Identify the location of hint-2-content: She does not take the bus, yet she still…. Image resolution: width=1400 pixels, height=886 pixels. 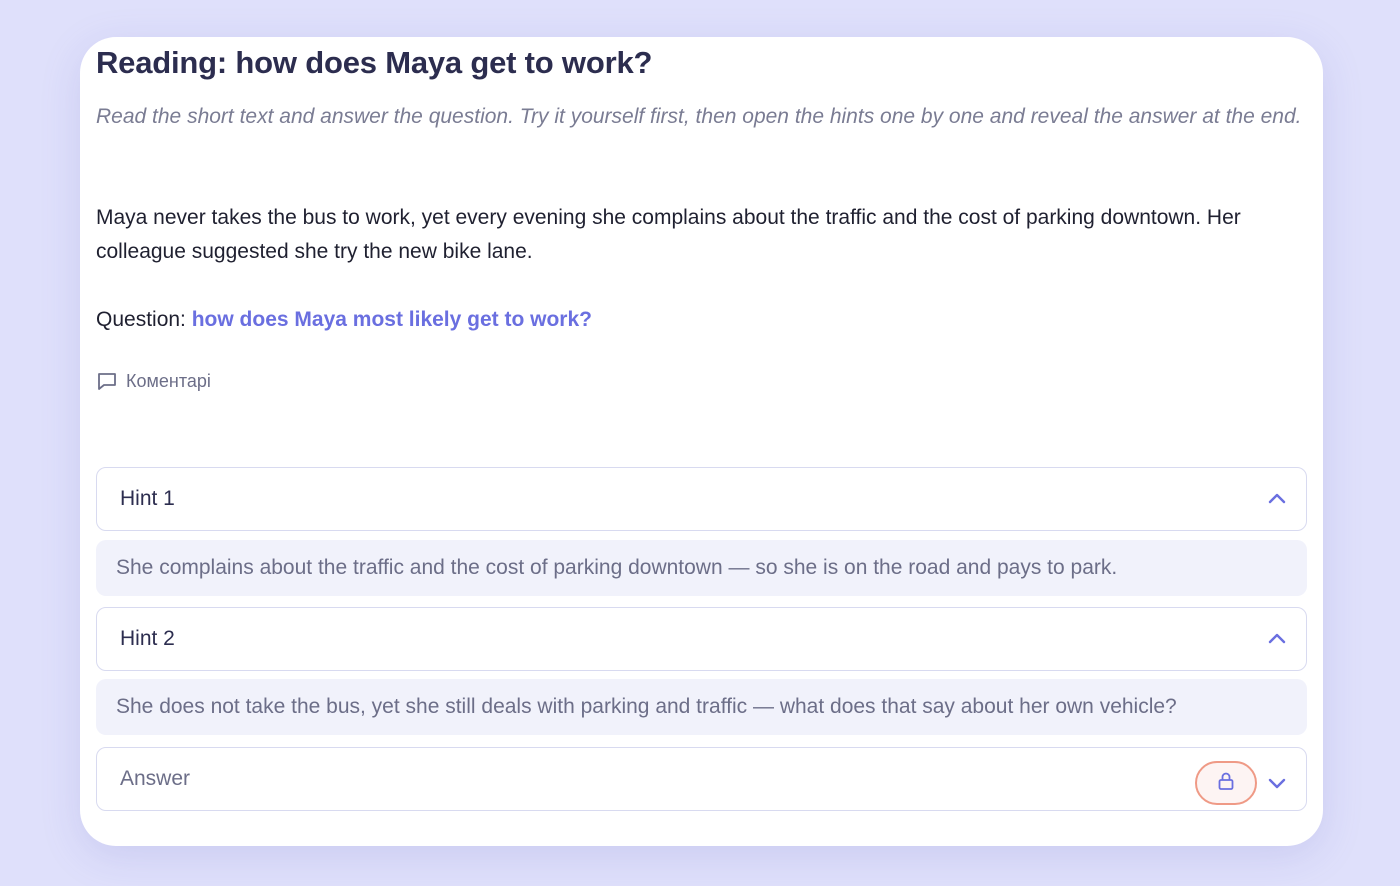
(701, 707).